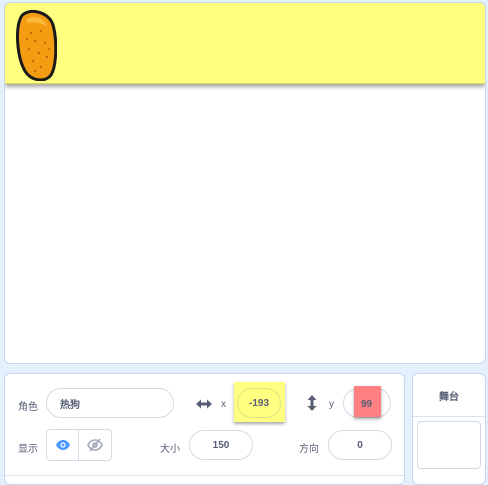  I want to click on show-button, so click(63, 445).